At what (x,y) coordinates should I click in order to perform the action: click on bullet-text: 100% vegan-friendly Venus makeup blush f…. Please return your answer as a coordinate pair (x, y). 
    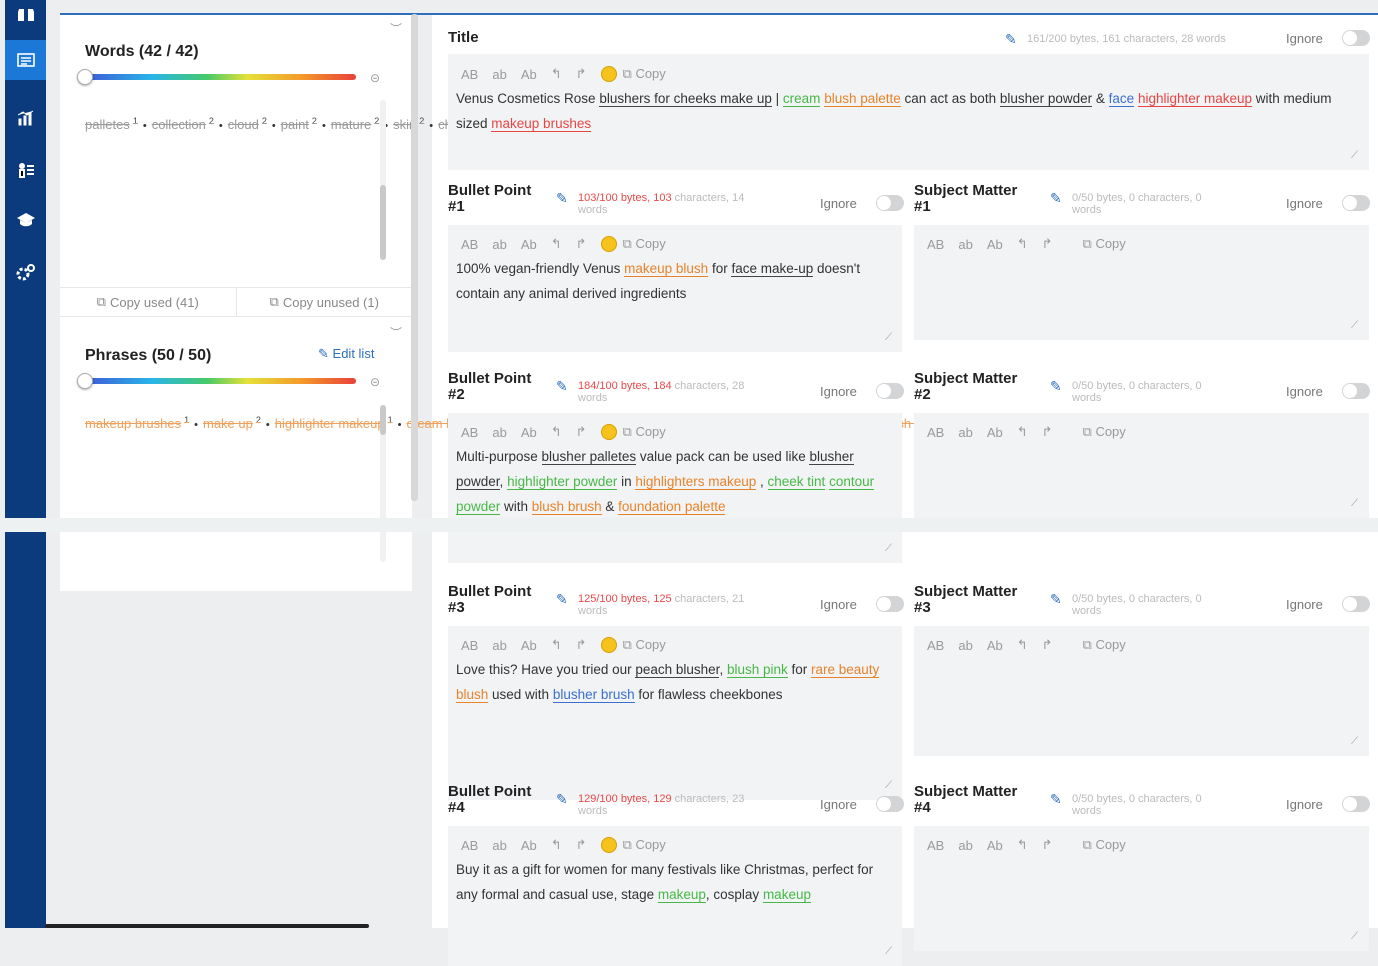
    Looking at the image, I should click on (676, 281).